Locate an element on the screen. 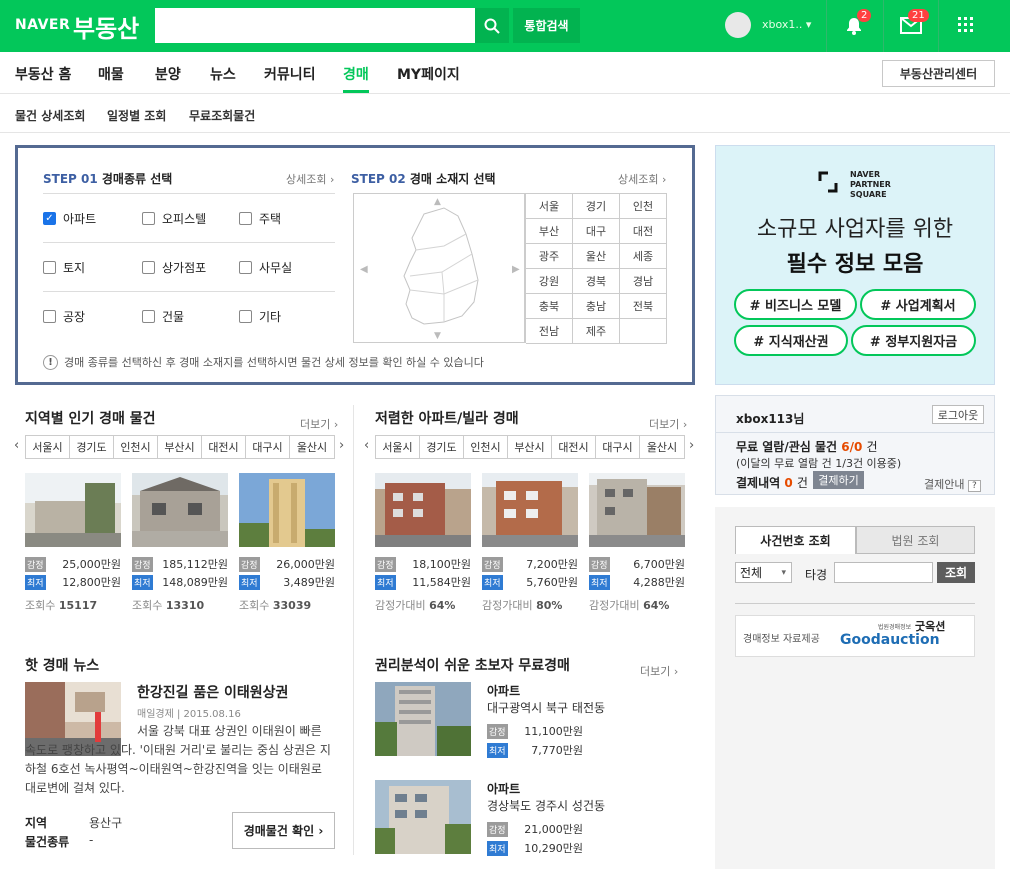 The width and height of the screenshot is (1010, 870). popular-more-link: 더보기 › is located at coordinates (319, 424).